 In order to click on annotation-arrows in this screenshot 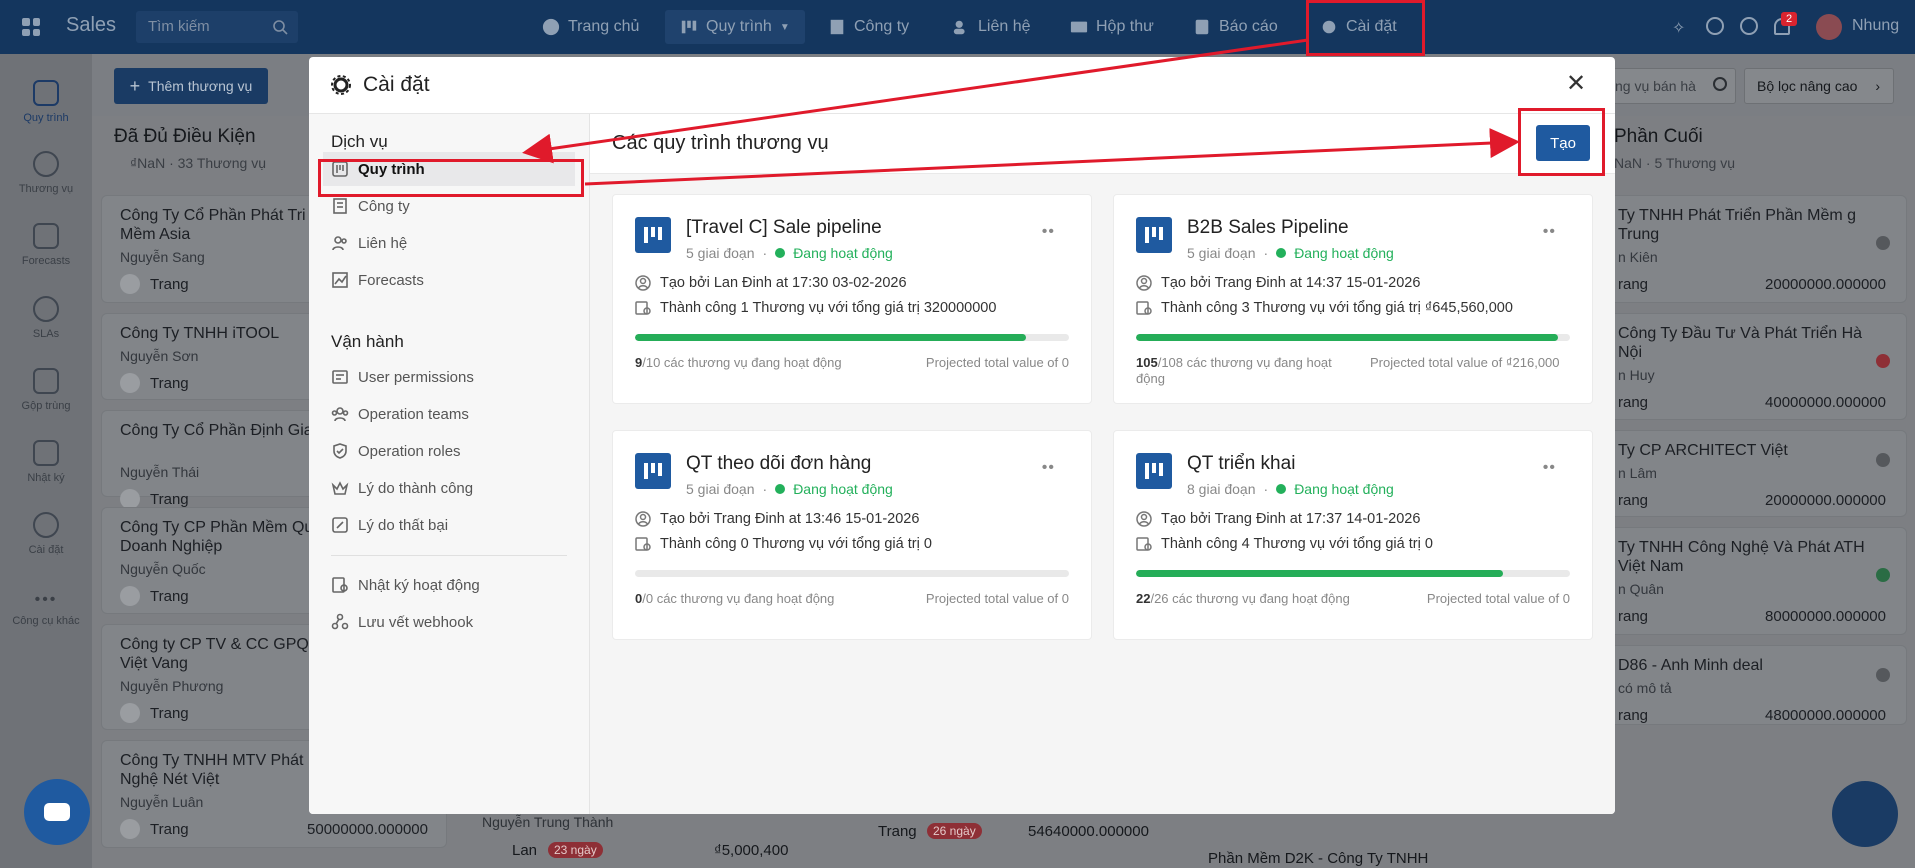, I will do `click(1021, 112)`.